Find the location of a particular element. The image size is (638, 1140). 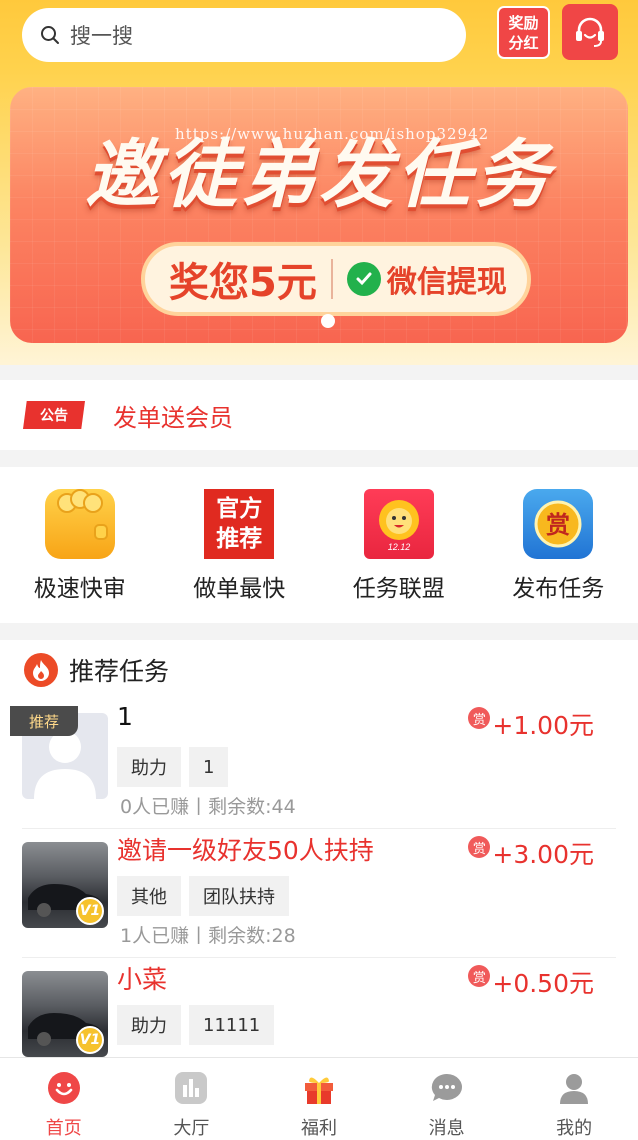

icon-text-line1: 官方 is located at coordinates (239, 509).